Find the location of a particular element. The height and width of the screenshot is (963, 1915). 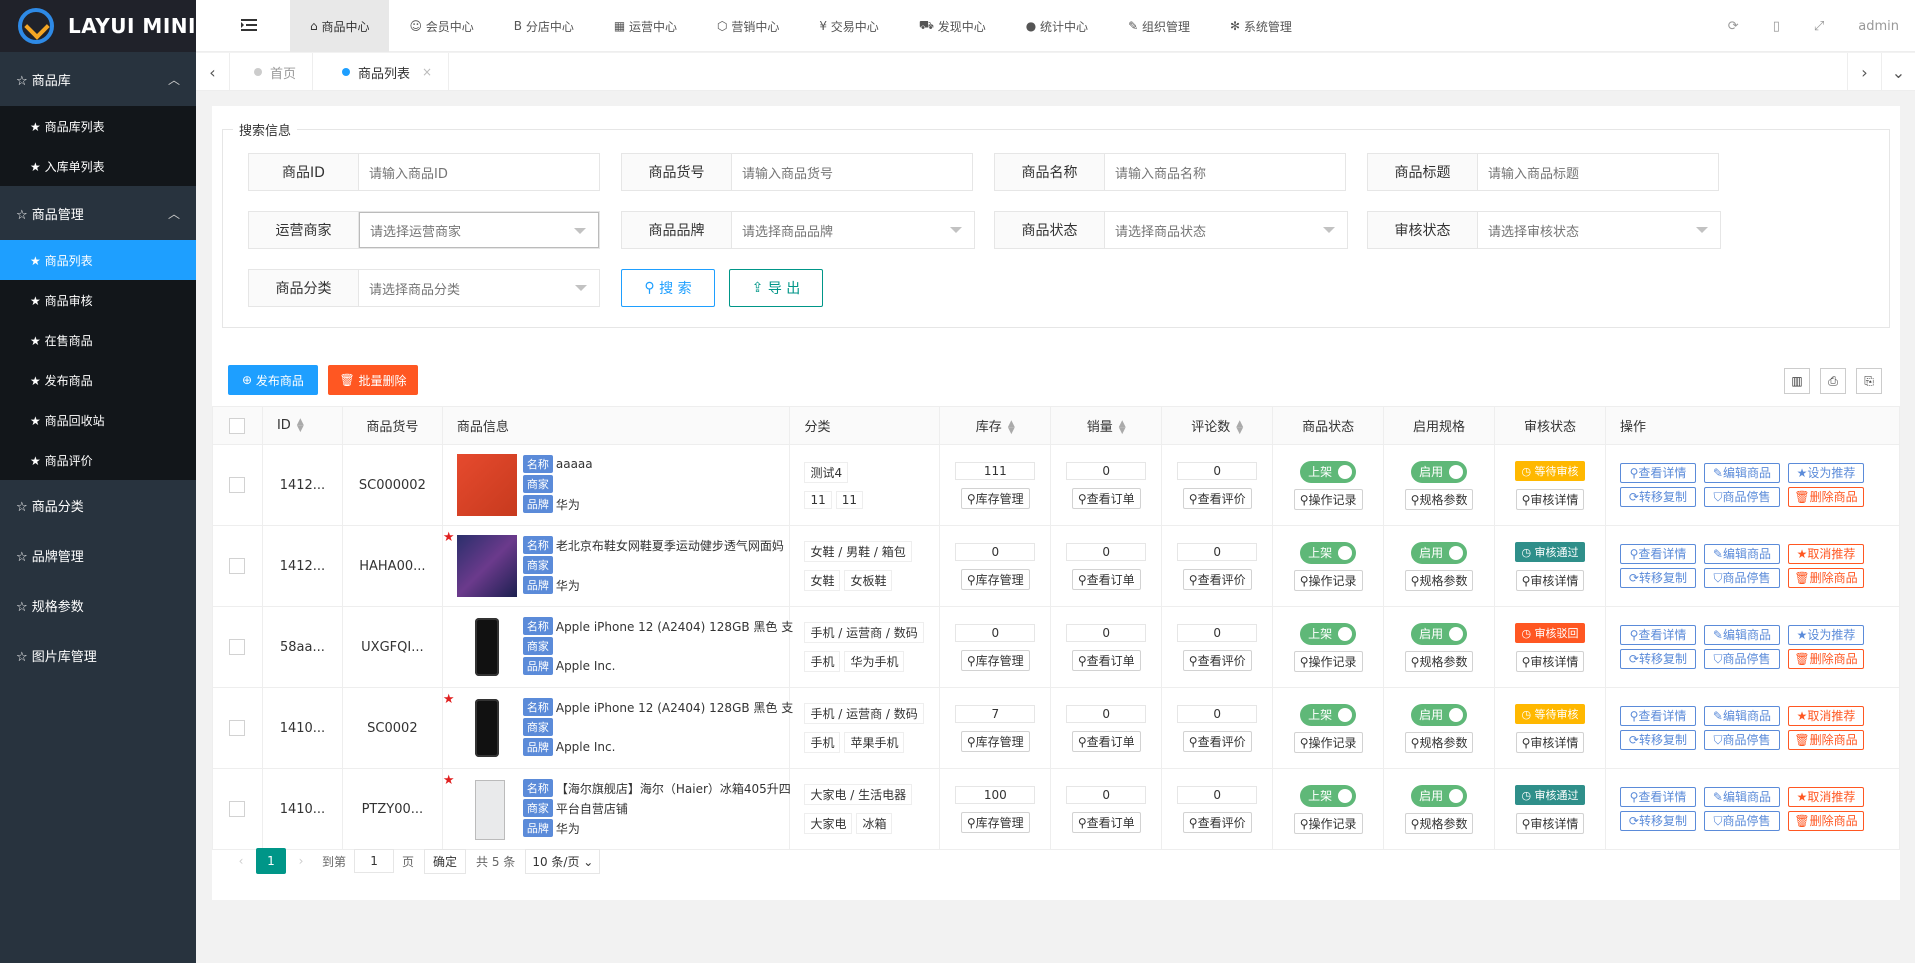

menu-group-goods-manage: ☆ 商品管理 ︿ is located at coordinates (98, 213).